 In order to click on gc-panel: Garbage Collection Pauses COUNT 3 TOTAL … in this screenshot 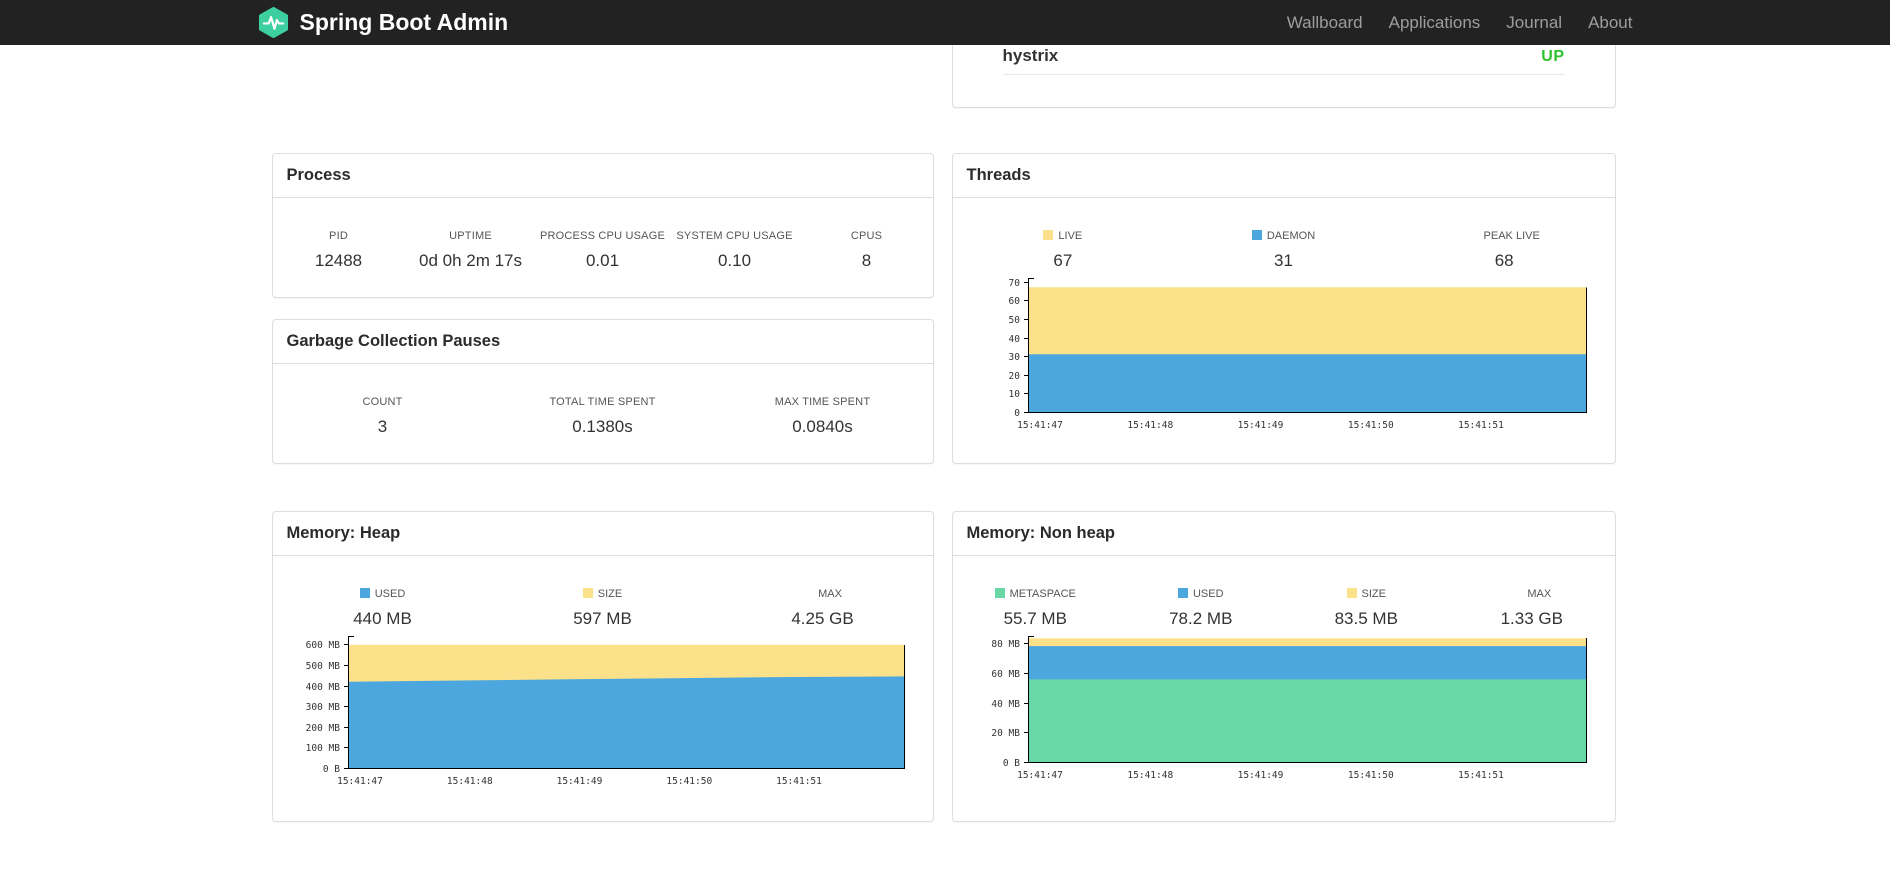, I will do `click(602, 391)`.